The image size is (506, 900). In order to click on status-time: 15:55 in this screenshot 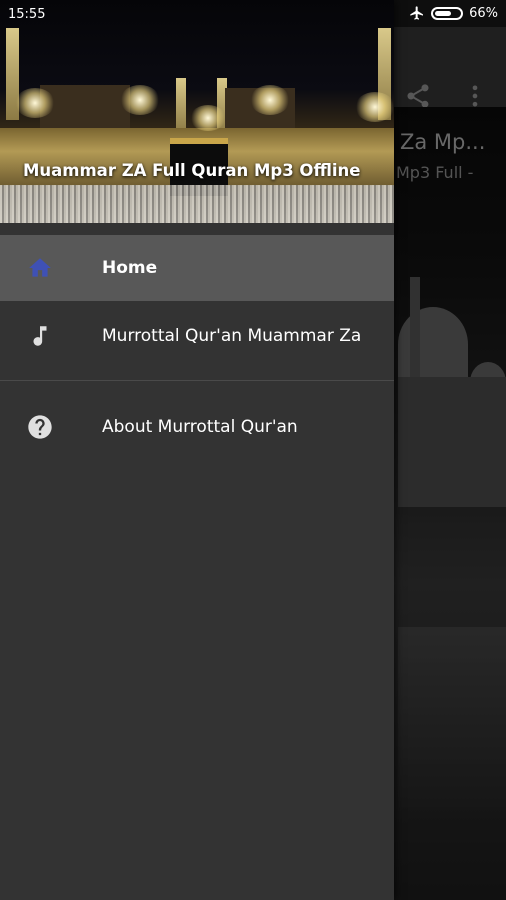, I will do `click(27, 14)`.